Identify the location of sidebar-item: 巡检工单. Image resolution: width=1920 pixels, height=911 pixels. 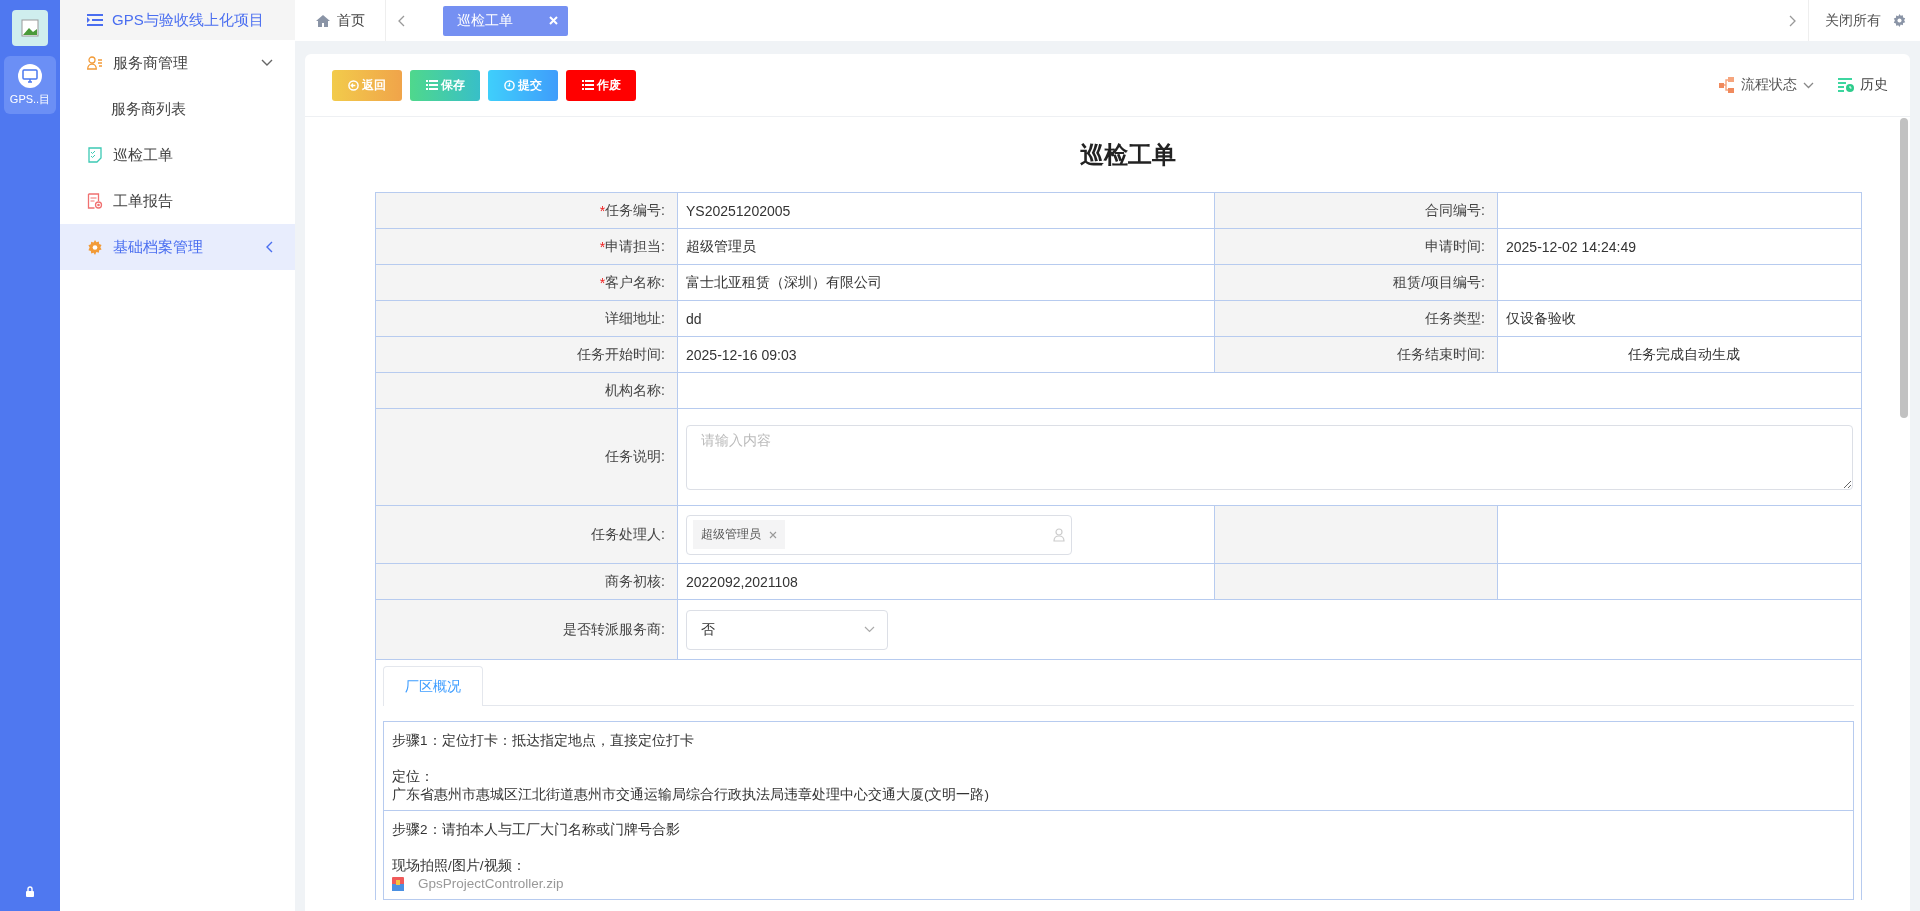
(177, 155).